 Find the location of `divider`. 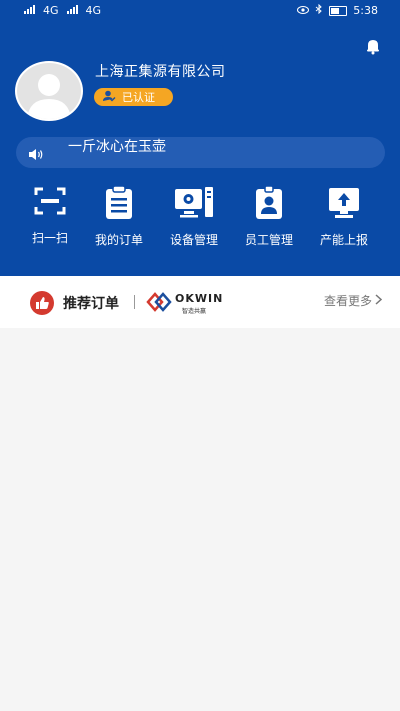

divider is located at coordinates (134, 302).